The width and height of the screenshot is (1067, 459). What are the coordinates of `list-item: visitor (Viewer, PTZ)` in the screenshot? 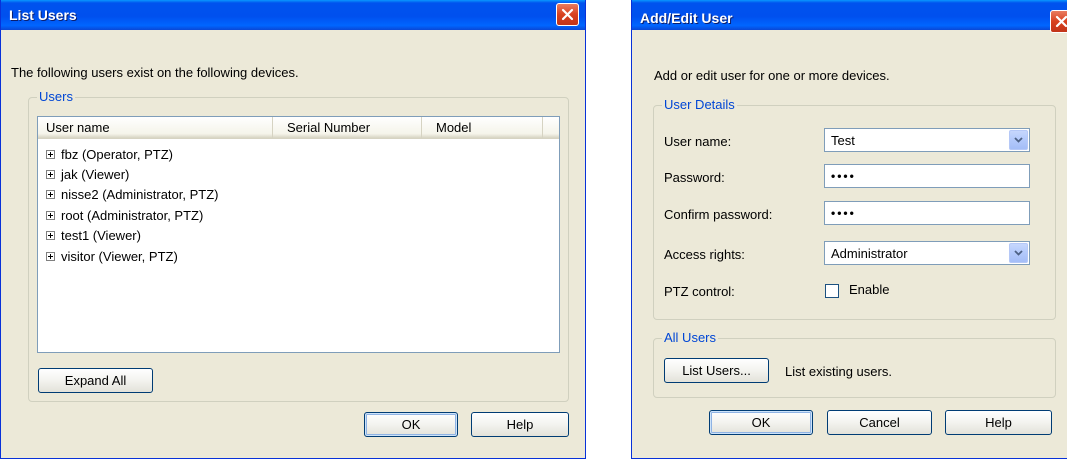 It's located at (112, 256).